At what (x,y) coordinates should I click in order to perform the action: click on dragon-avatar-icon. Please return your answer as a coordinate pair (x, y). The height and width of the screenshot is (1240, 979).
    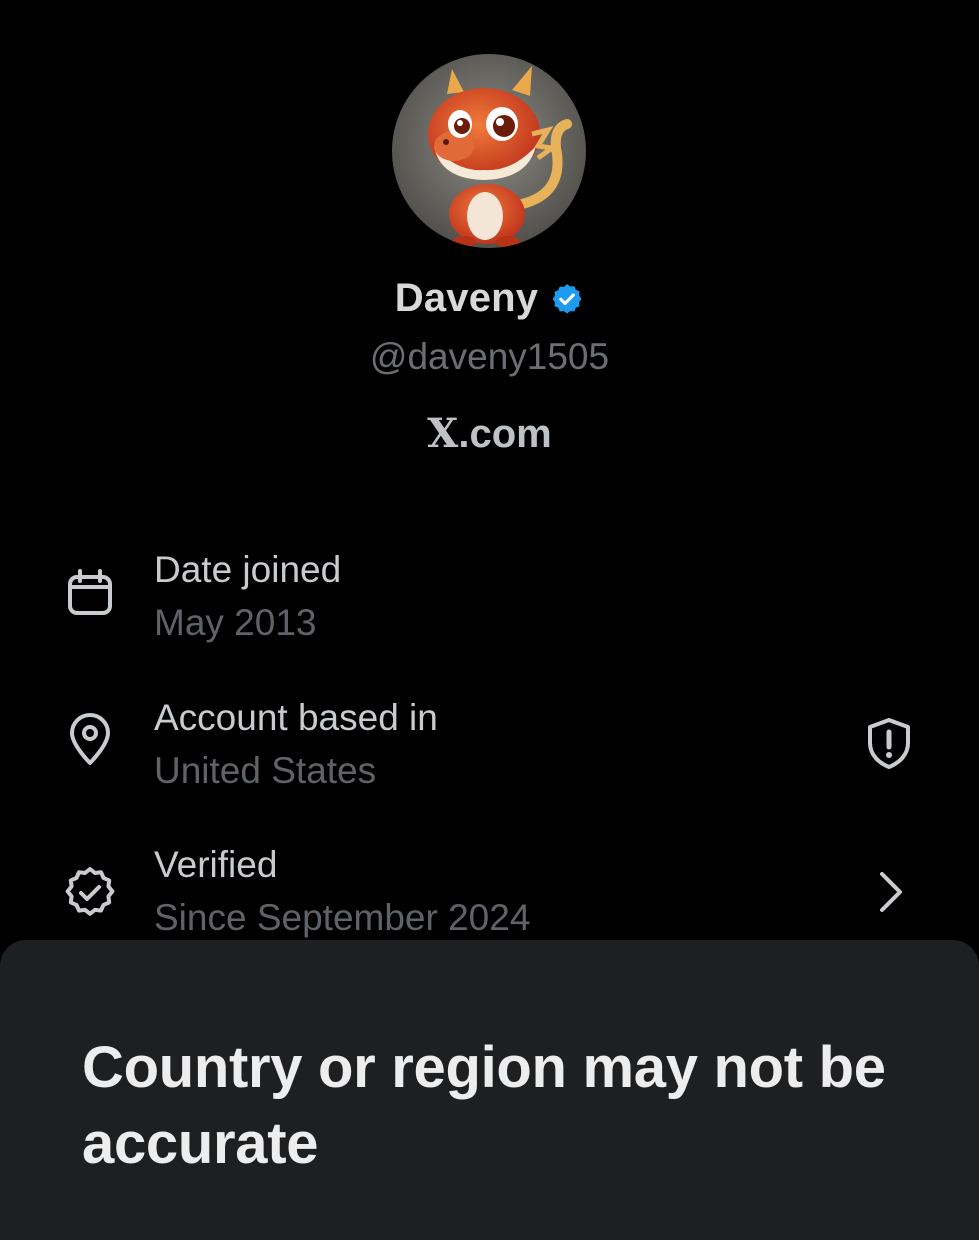
    Looking at the image, I should click on (489, 151).